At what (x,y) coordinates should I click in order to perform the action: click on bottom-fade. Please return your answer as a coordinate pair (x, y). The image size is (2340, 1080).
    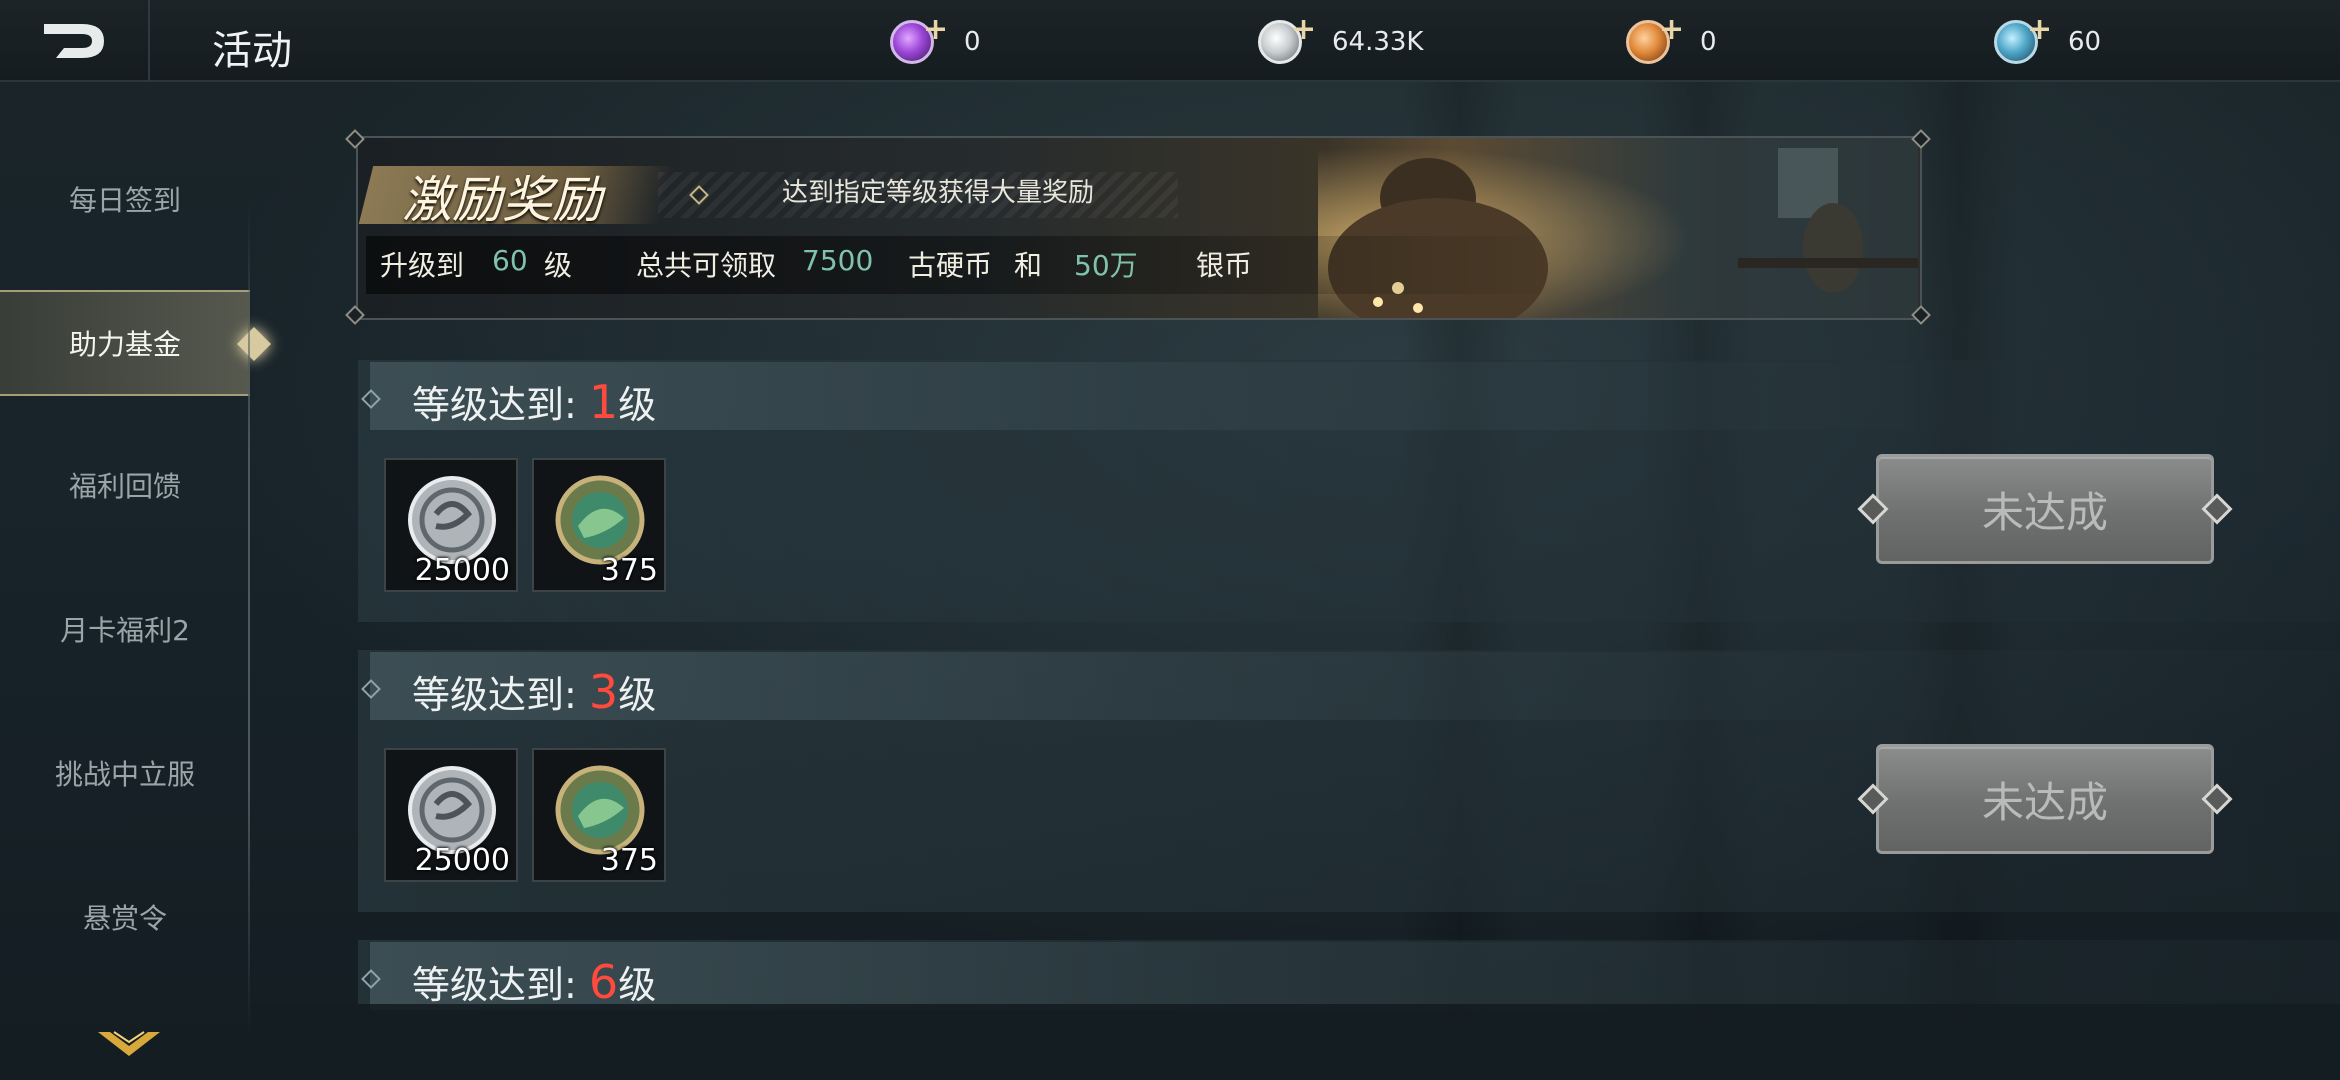
    Looking at the image, I should click on (1296, 1042).